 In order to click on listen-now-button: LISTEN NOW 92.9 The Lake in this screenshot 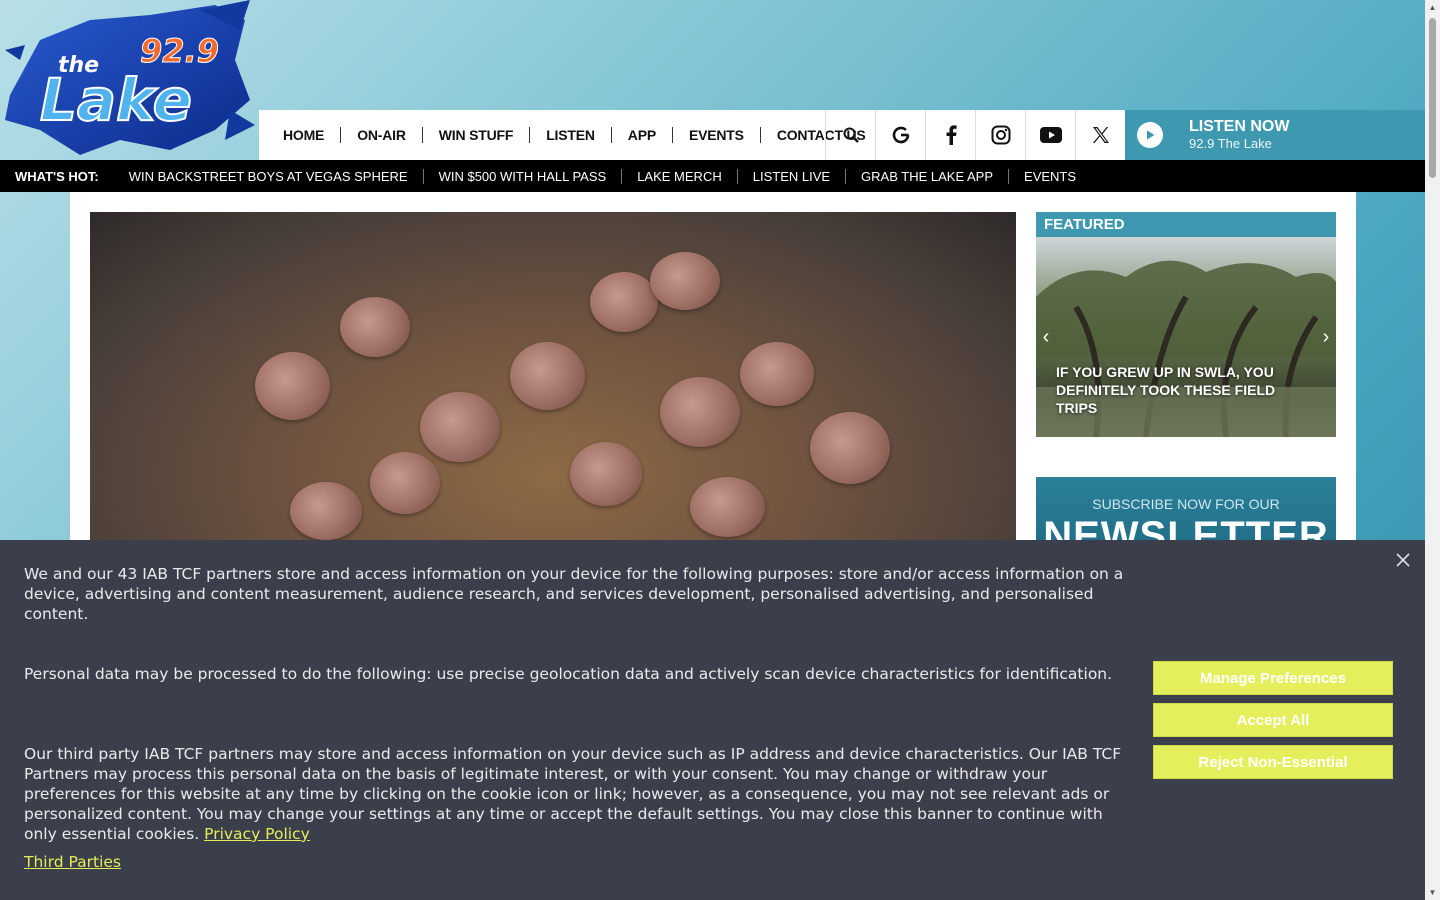, I will do `click(1275, 135)`.